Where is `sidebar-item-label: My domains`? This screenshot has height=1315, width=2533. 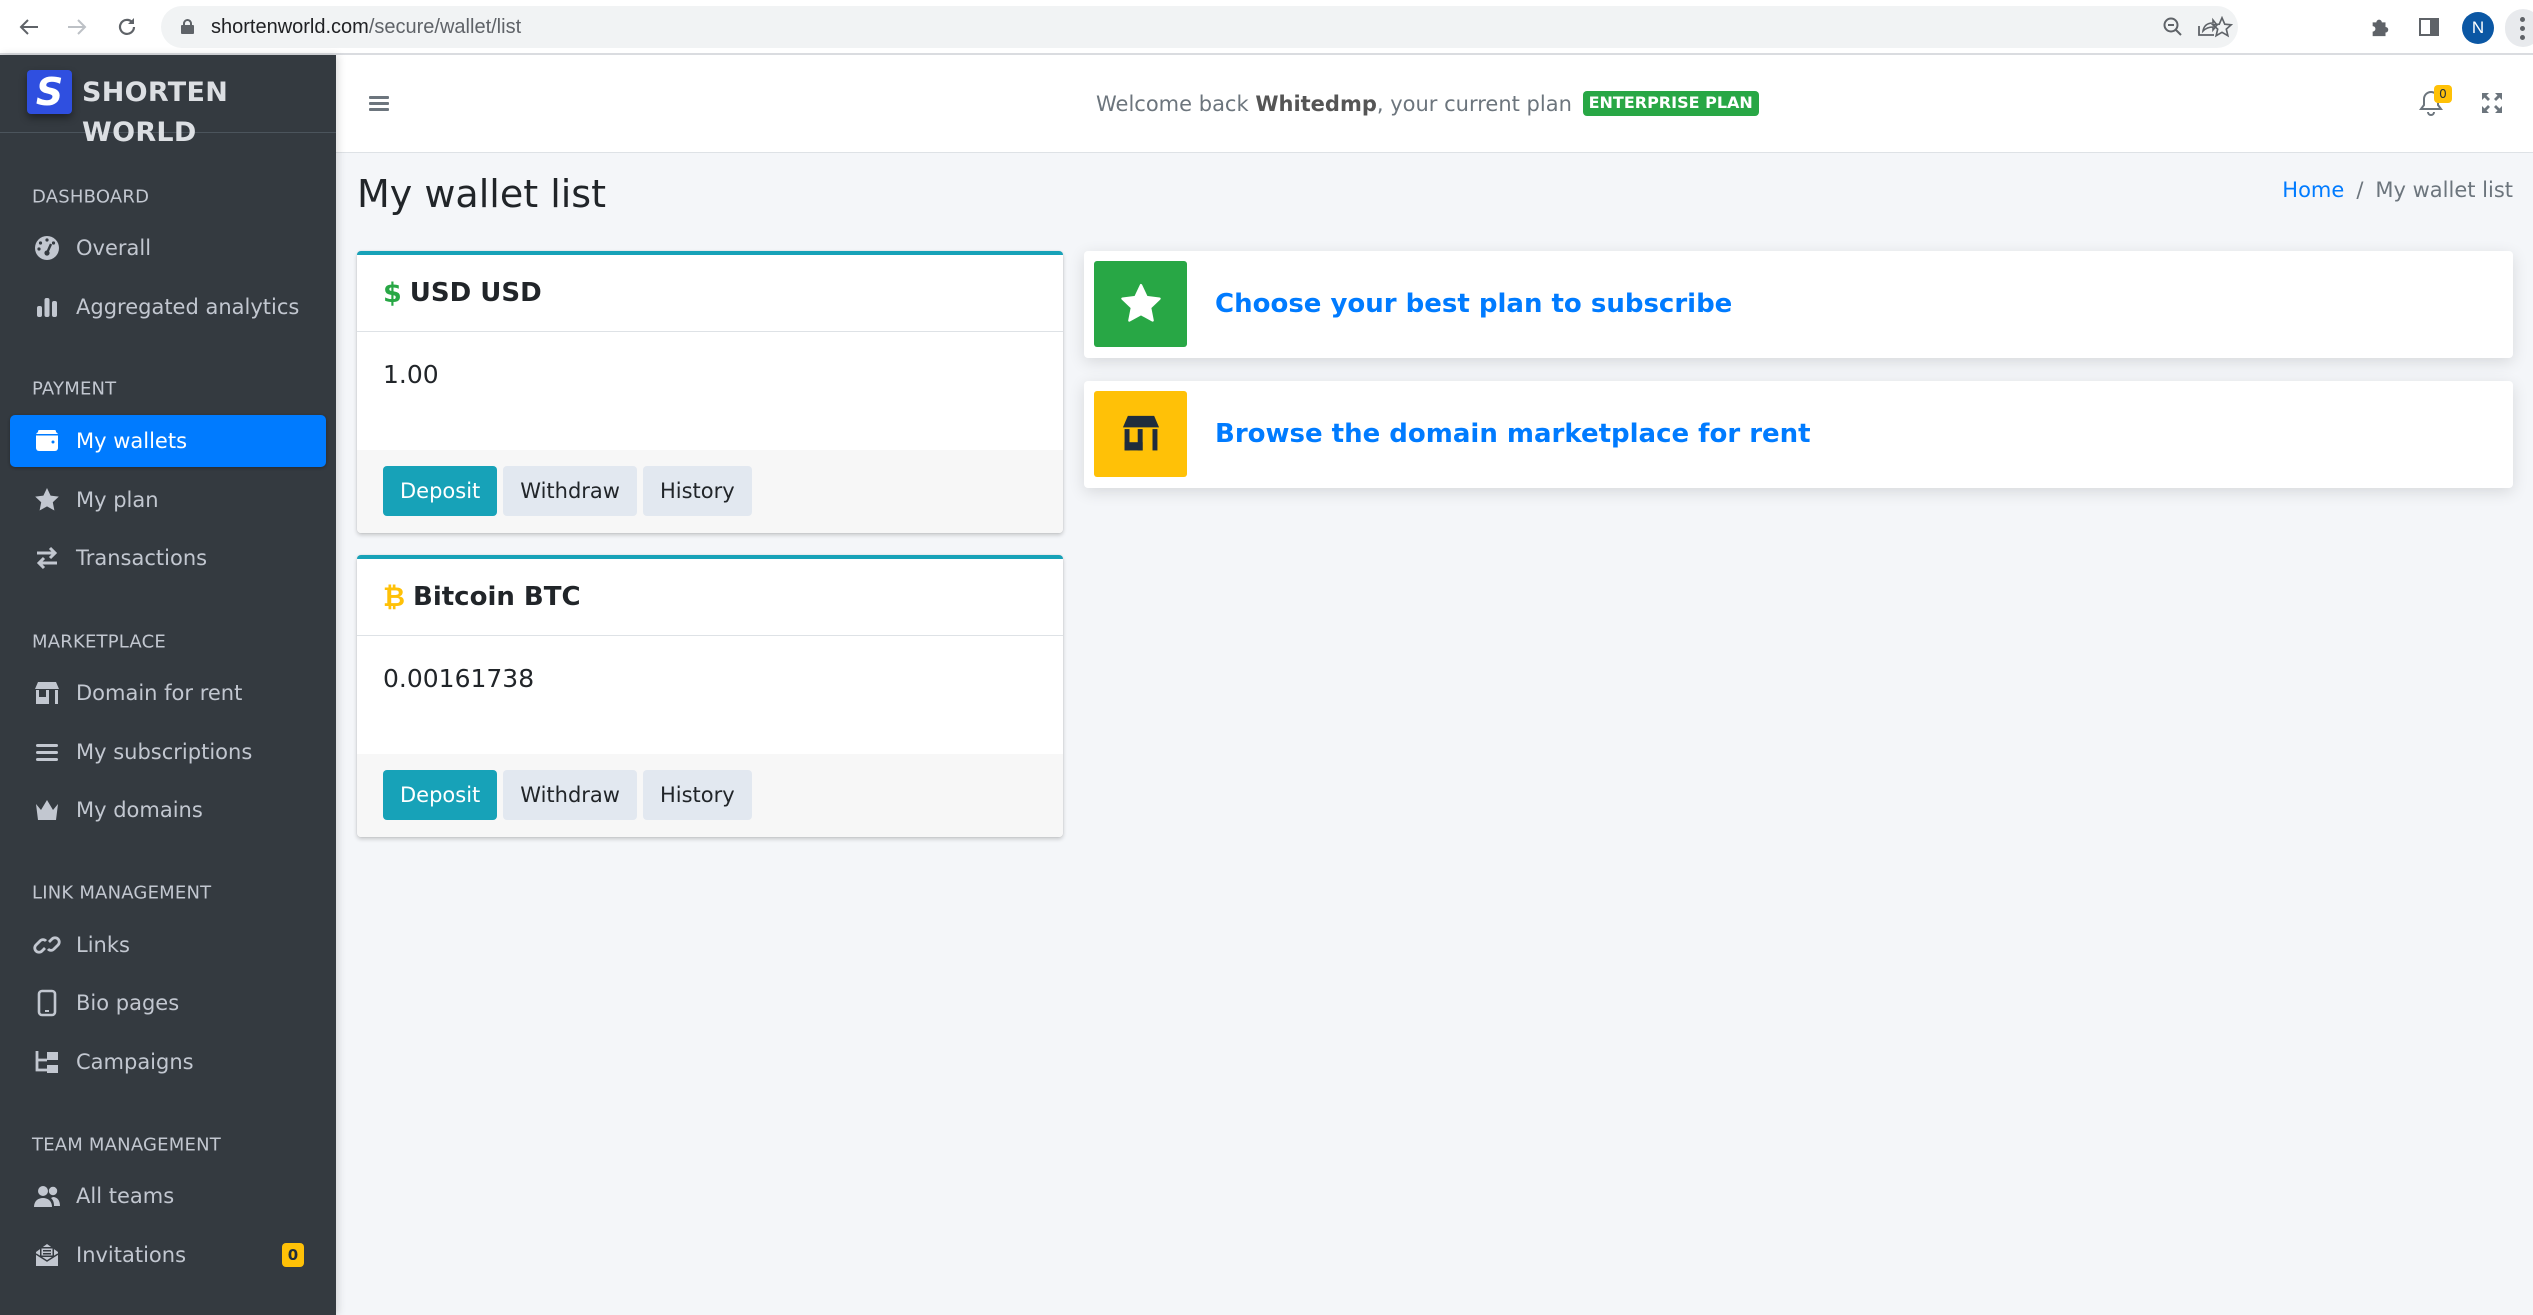
sidebar-item-label: My domains is located at coordinates (139, 810).